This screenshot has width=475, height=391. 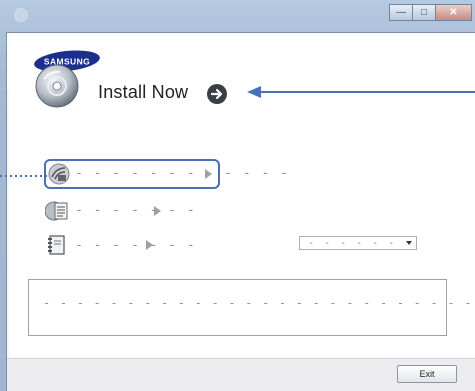 I want to click on language-select: - - - - - - - -, so click(x=358, y=243).